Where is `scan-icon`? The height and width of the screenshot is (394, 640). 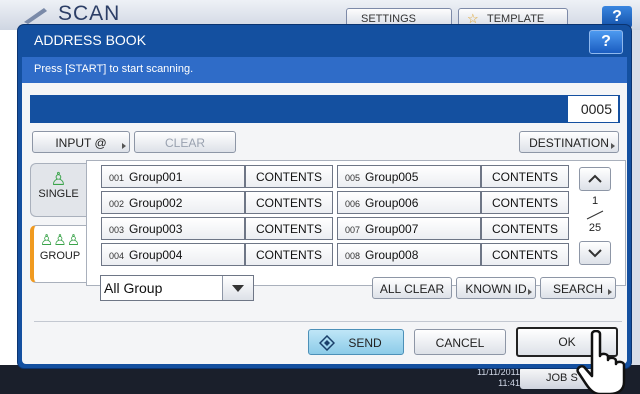 scan-icon is located at coordinates (35, 16).